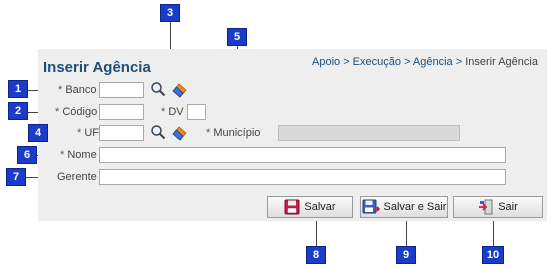 The image size is (555, 268). Describe the element at coordinates (406, 255) in the screenshot. I see `callout-badge-9: 9` at that location.